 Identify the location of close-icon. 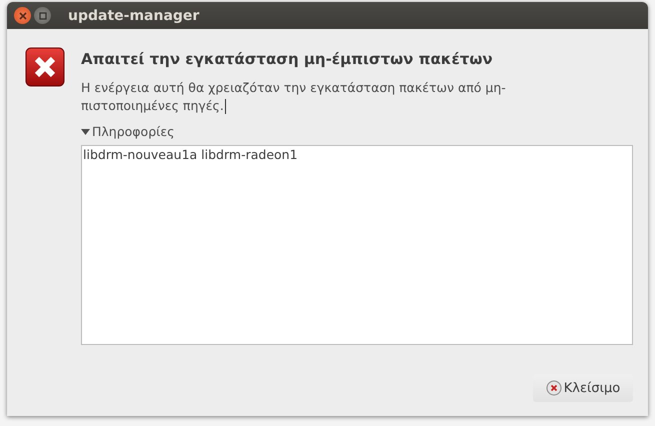
(22, 15).